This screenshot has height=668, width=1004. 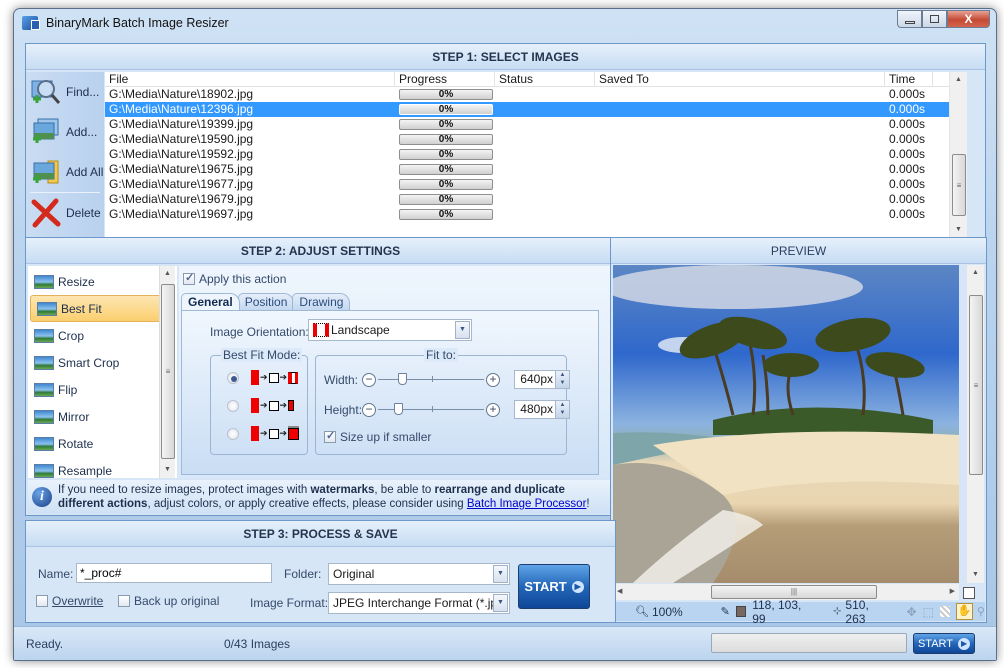 I want to click on file-row: G:\Media\Nature\19677.jpg 0% 0.000s, so click(x=536, y=184).